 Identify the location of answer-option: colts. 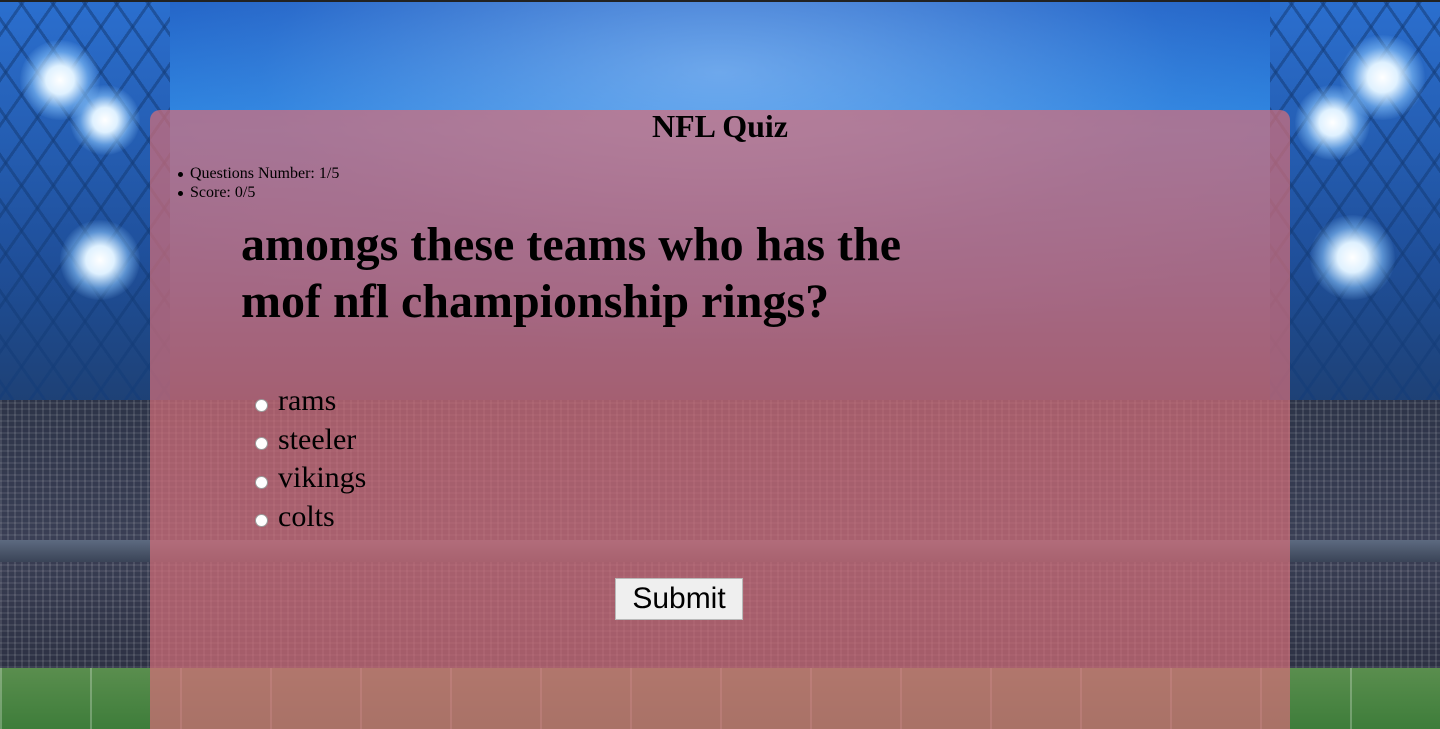
(310, 517).